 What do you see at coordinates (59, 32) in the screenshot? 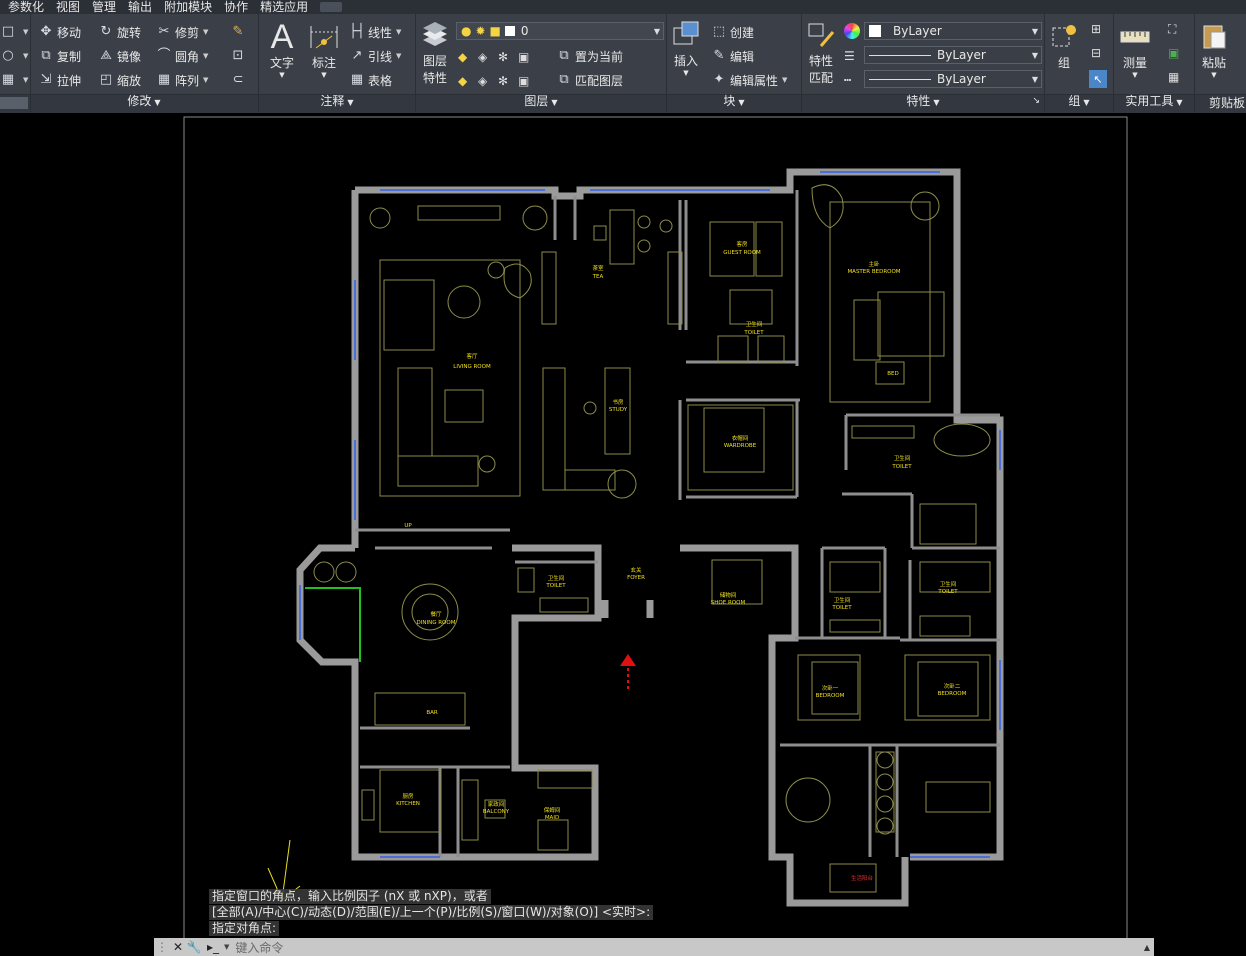
I see `move-button: ✥ 移动` at bounding box center [59, 32].